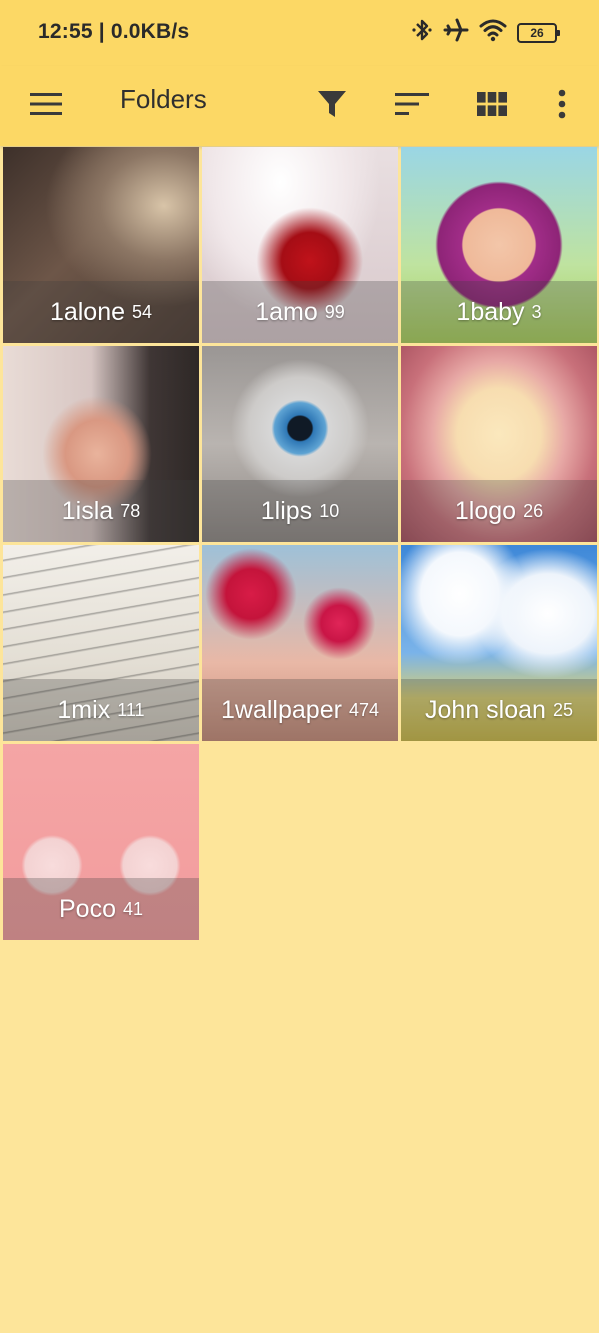 The width and height of the screenshot is (599, 1333). What do you see at coordinates (286, 510) in the screenshot?
I see `folder-name: 1lips` at bounding box center [286, 510].